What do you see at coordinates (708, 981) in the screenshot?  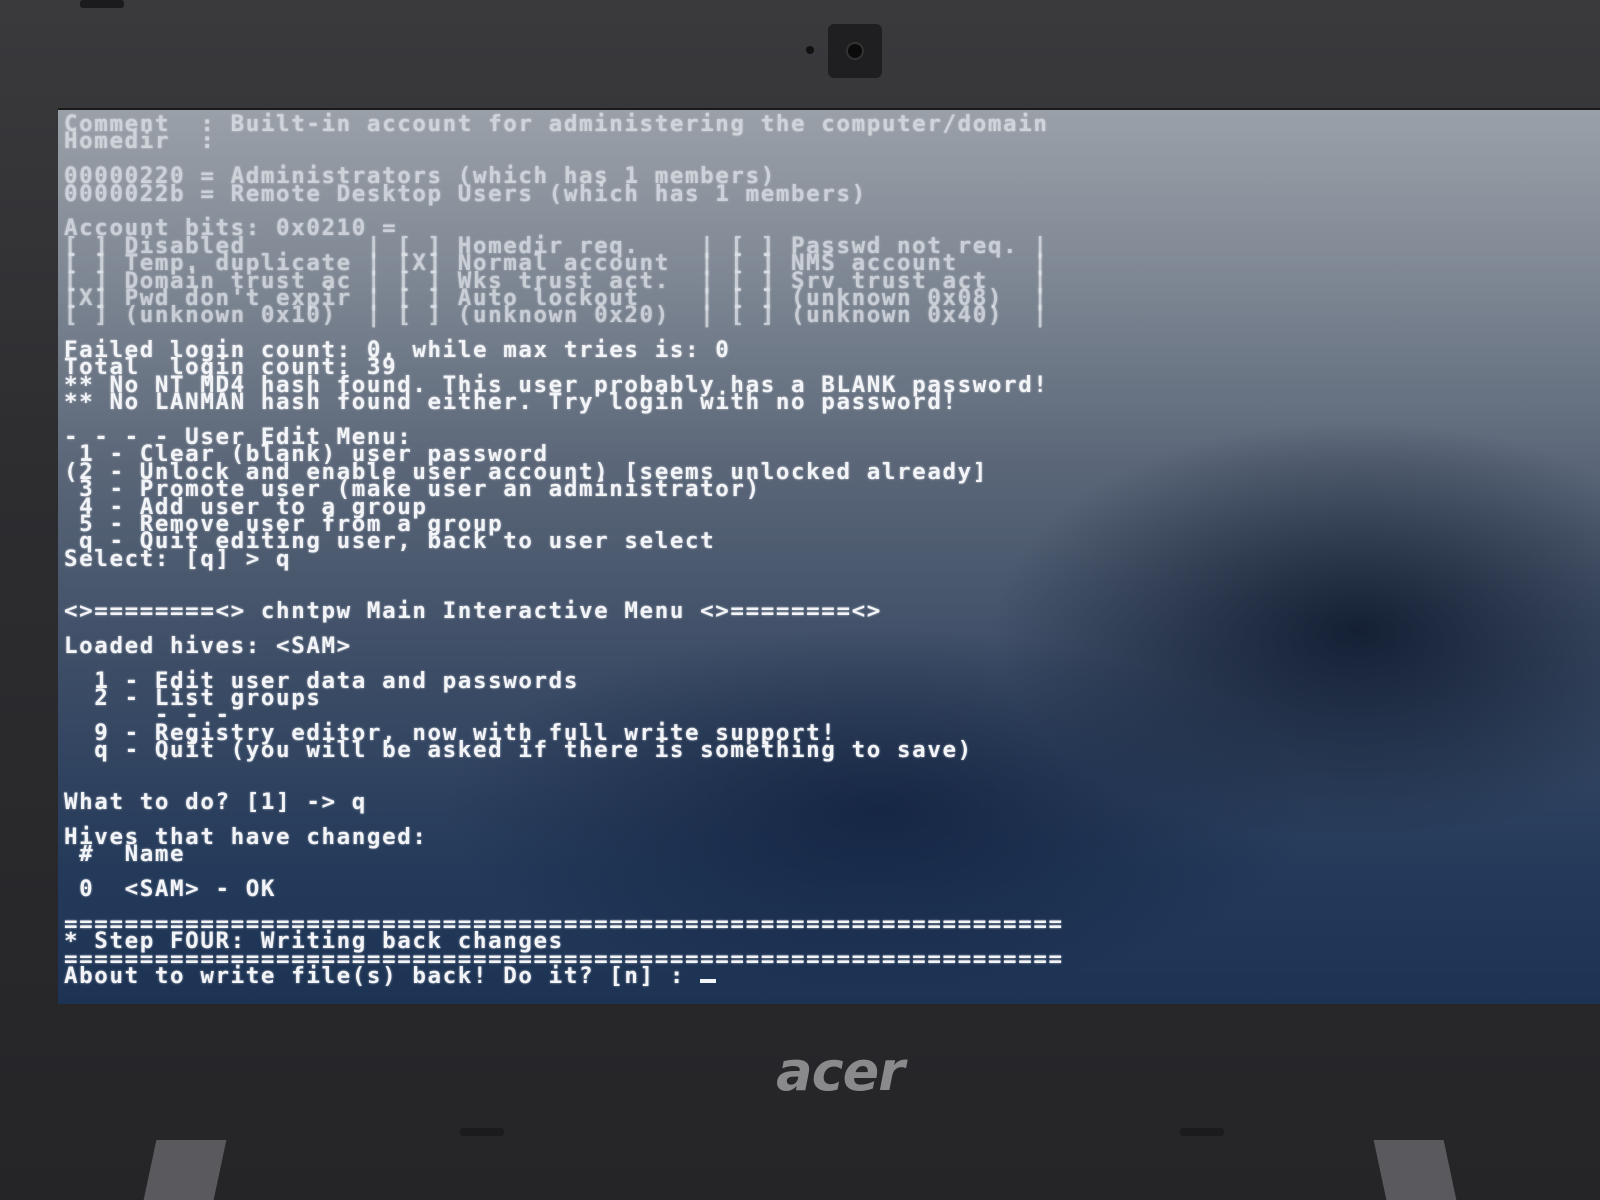 I see `text-cursor` at bounding box center [708, 981].